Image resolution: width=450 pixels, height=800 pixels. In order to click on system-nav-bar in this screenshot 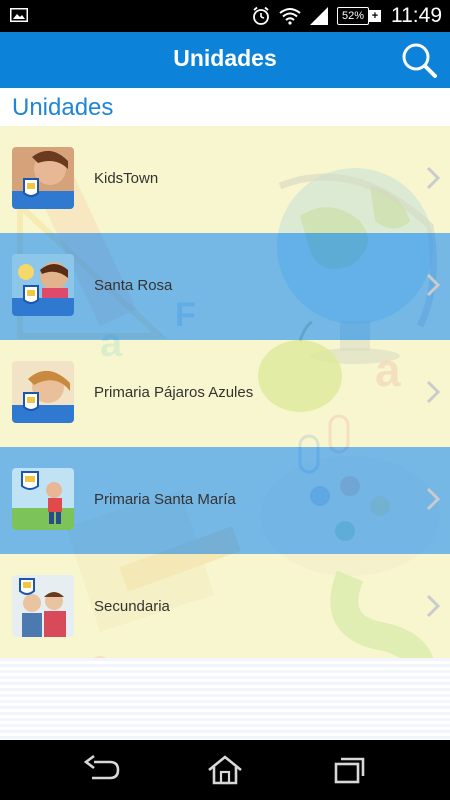, I will do `click(225, 770)`.